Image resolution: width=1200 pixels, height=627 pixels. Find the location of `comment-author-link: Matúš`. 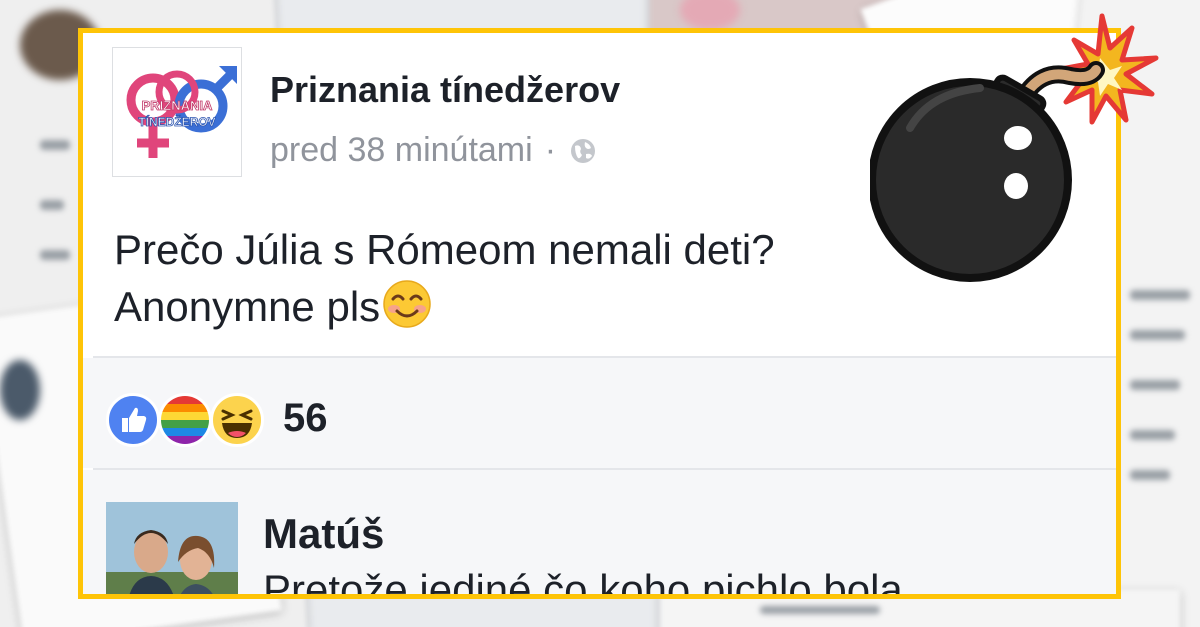

comment-author-link: Matúš is located at coordinates (323, 534).